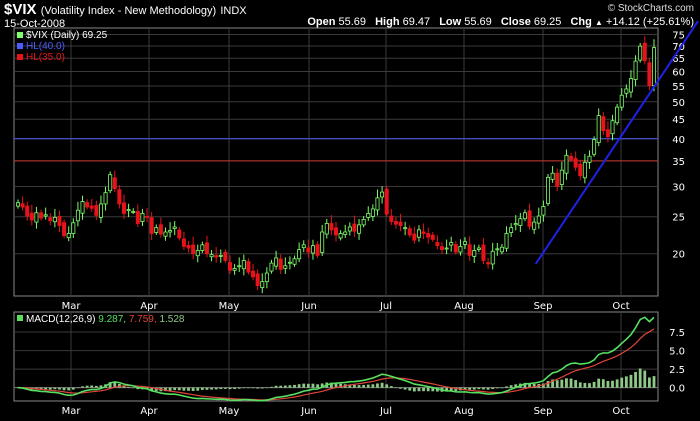 Image resolution: width=700 pixels, height=421 pixels. Describe the element at coordinates (45, 57) in the screenshot. I see `legend-label: HL(35.0)` at that location.